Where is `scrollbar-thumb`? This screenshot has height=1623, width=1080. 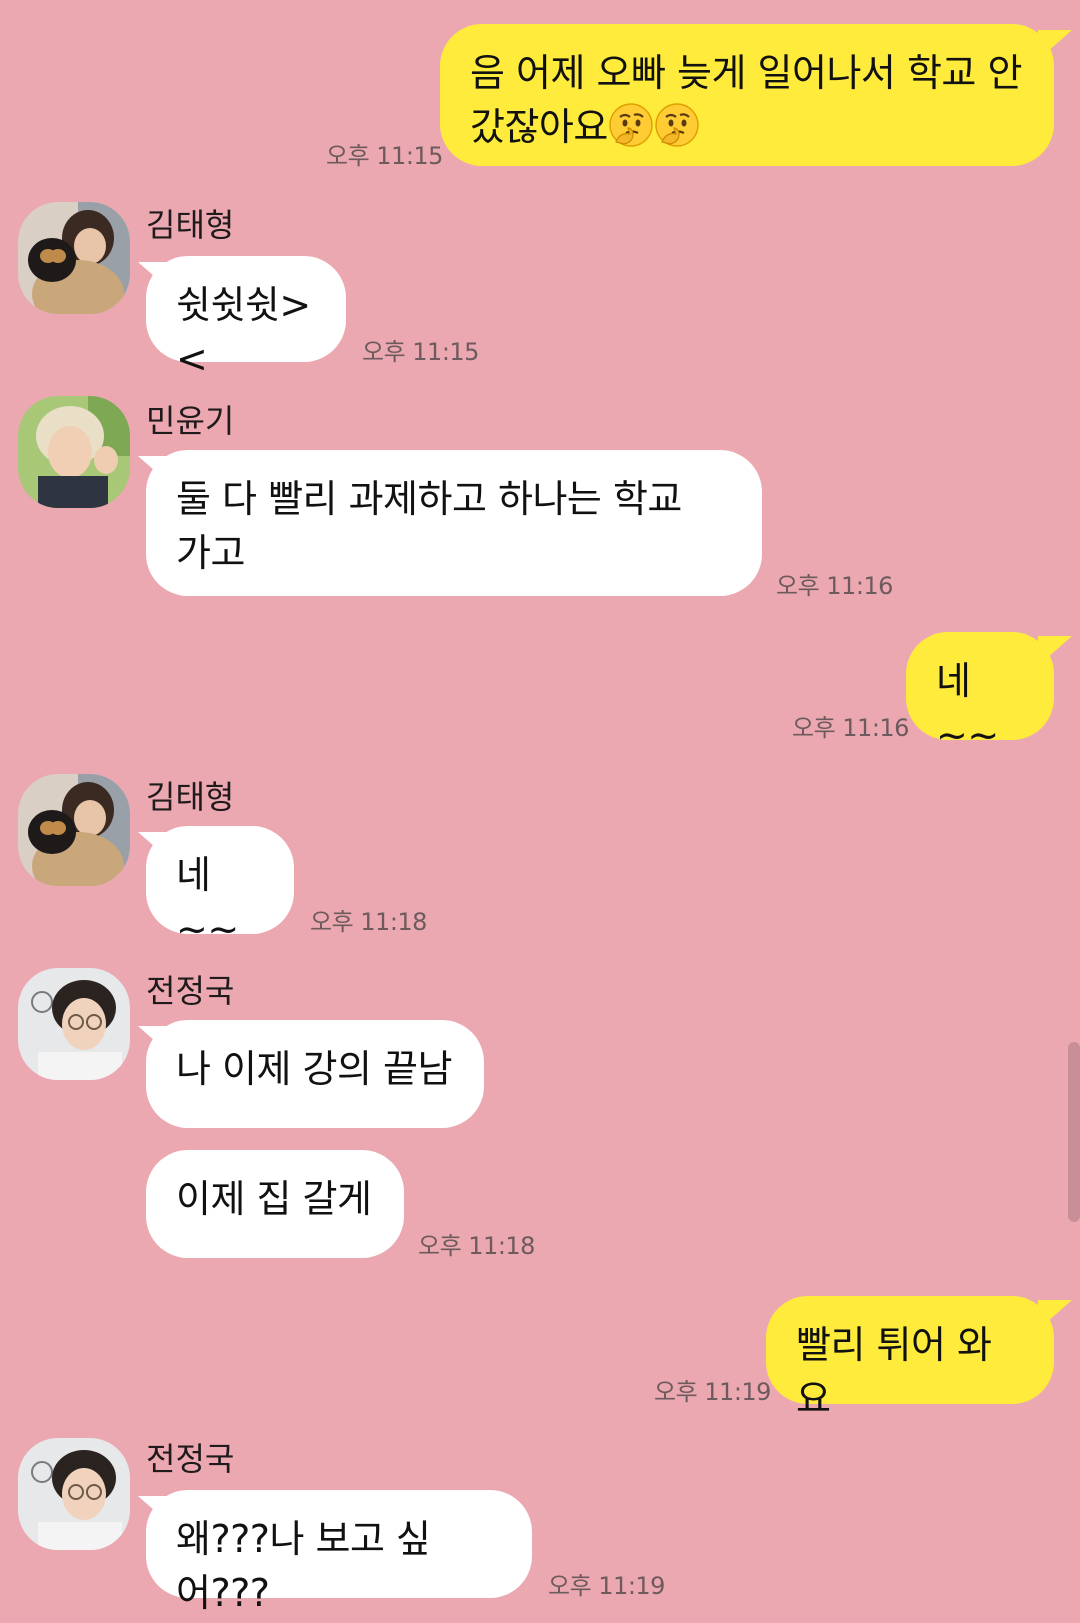
scrollbar-thumb is located at coordinates (1074, 1132).